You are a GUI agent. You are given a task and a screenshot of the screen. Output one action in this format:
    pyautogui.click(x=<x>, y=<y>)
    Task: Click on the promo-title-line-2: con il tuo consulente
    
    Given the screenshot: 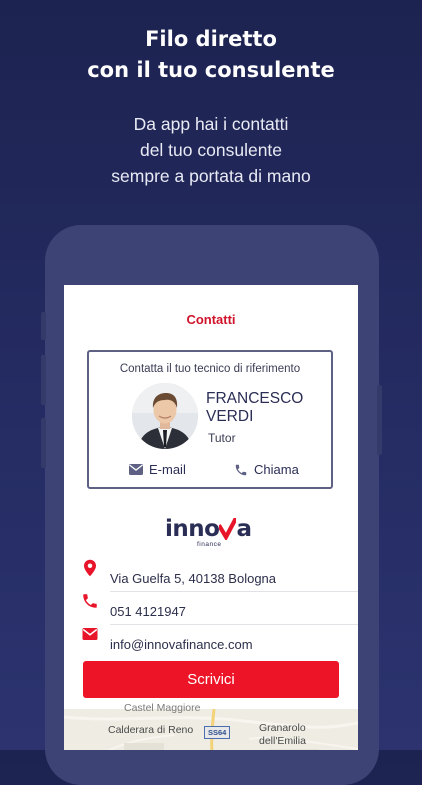 What is the action you would take?
    pyautogui.click(x=211, y=70)
    